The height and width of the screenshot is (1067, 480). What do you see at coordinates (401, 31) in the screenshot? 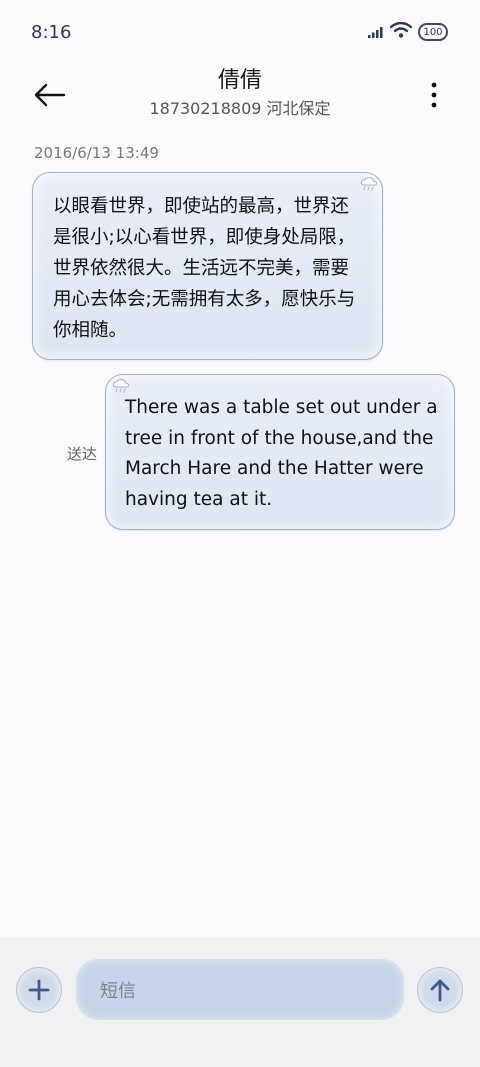
I see `wifi-icon` at bounding box center [401, 31].